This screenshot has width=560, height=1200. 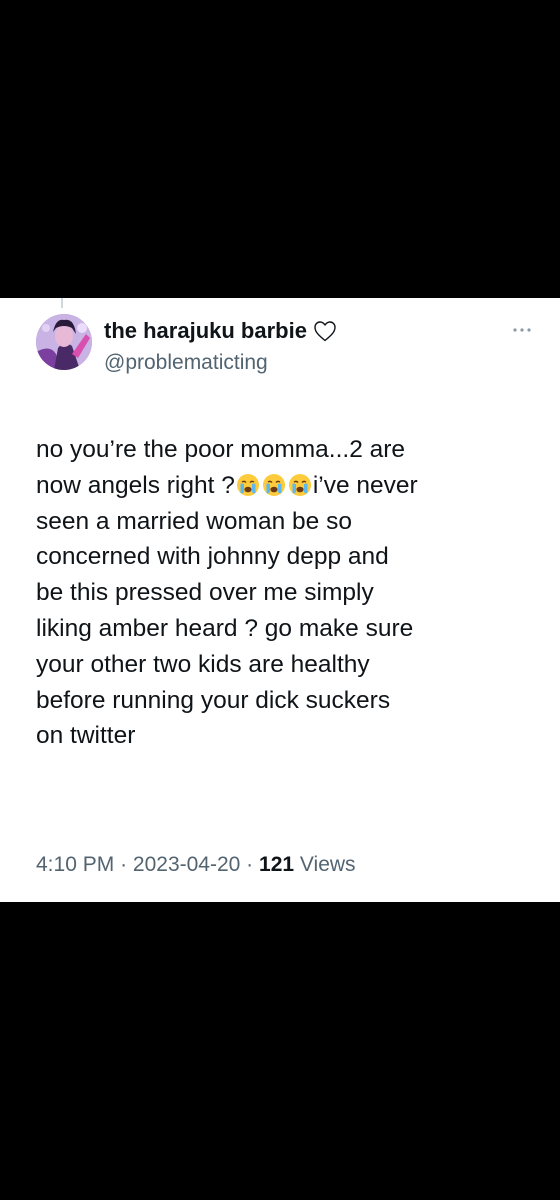 I want to click on tweet-text-line: liking amber heard ? go make sure, so click(x=225, y=628).